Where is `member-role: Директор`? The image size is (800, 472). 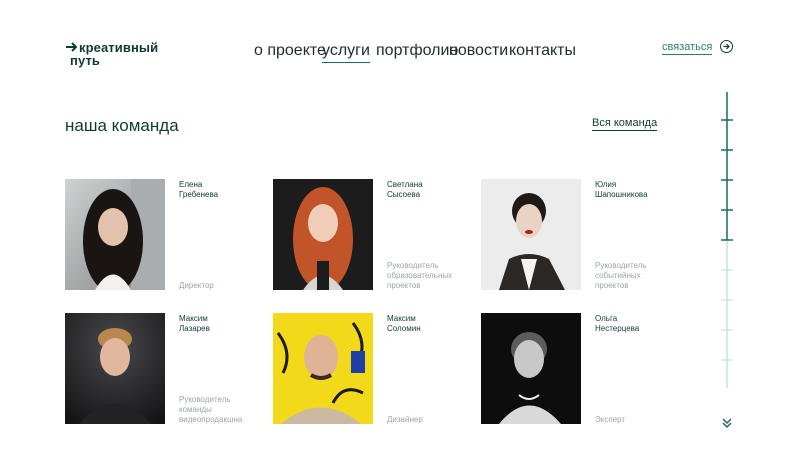 member-role: Директор is located at coordinates (196, 285).